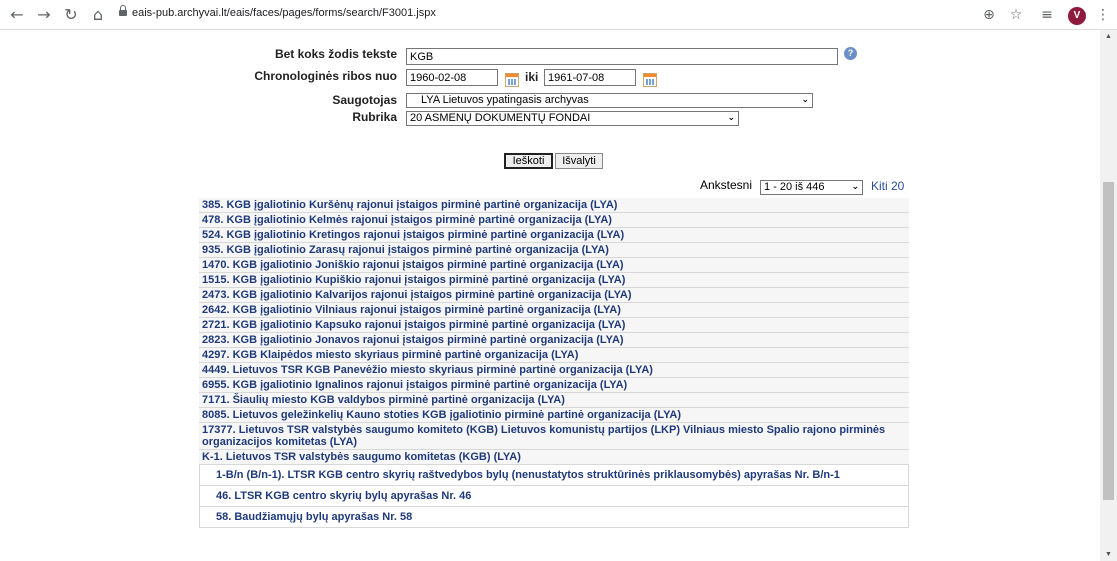 The height and width of the screenshot is (561, 1117). Describe the element at coordinates (335, 54) in the screenshot. I see `keyword-label: Bet koks žodis tekste` at that location.